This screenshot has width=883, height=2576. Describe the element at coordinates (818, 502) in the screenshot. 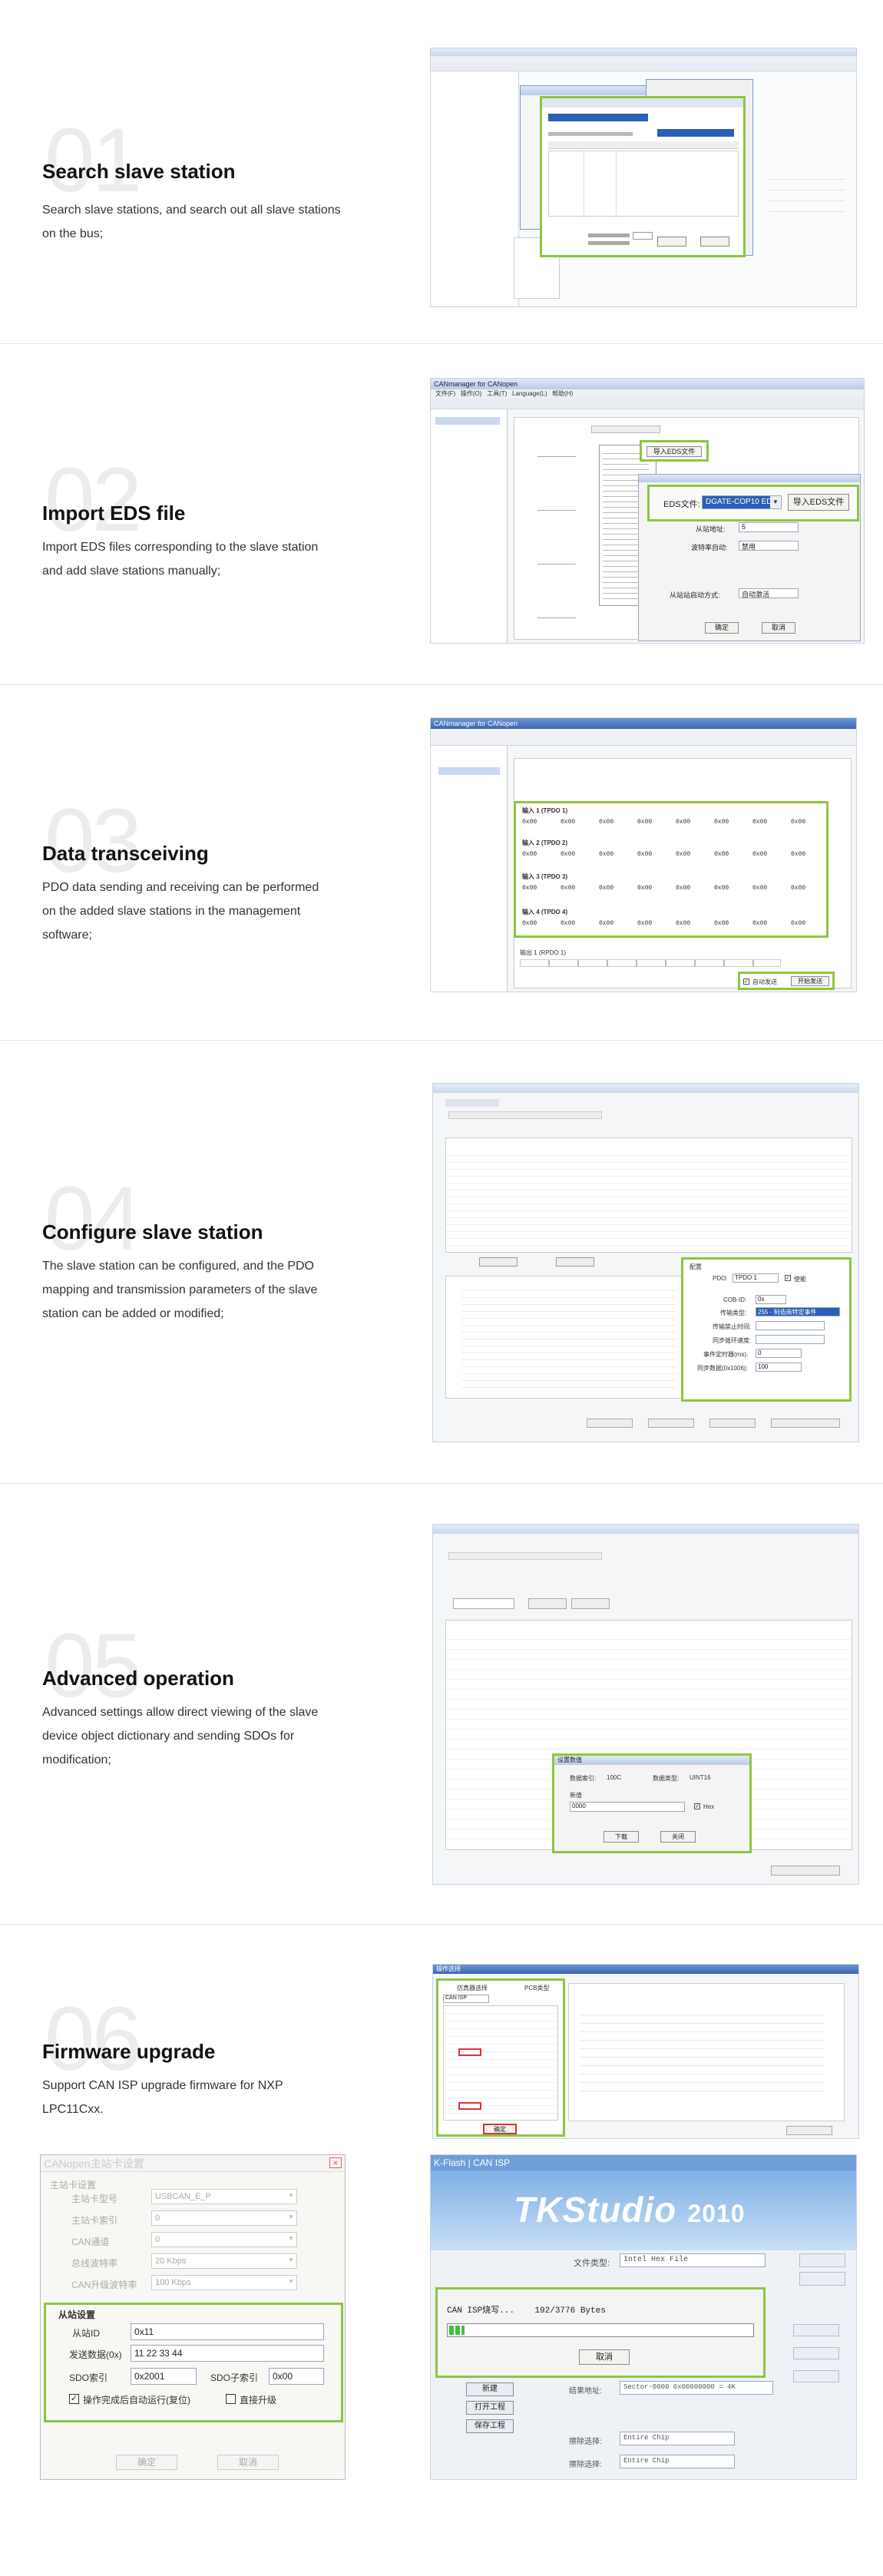

I see `eds-import-button: 导入EDS文件` at that location.